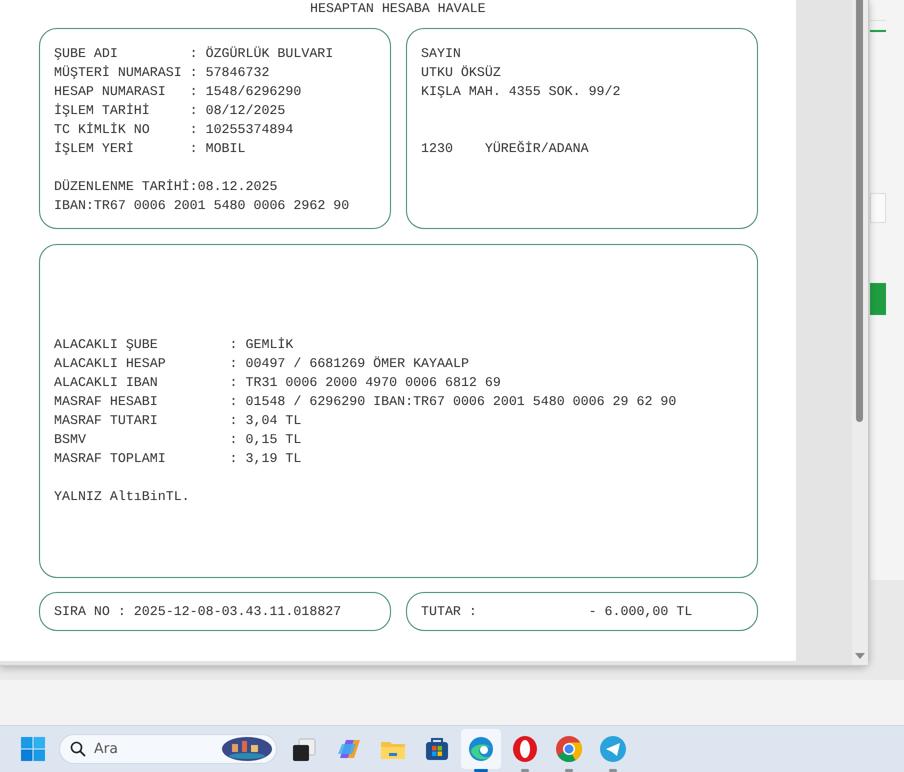 The width and height of the screenshot is (904, 772). I want to click on sequence-number: SIRA NO : 2025-12-08-03.43.11.018827, so click(198, 611).